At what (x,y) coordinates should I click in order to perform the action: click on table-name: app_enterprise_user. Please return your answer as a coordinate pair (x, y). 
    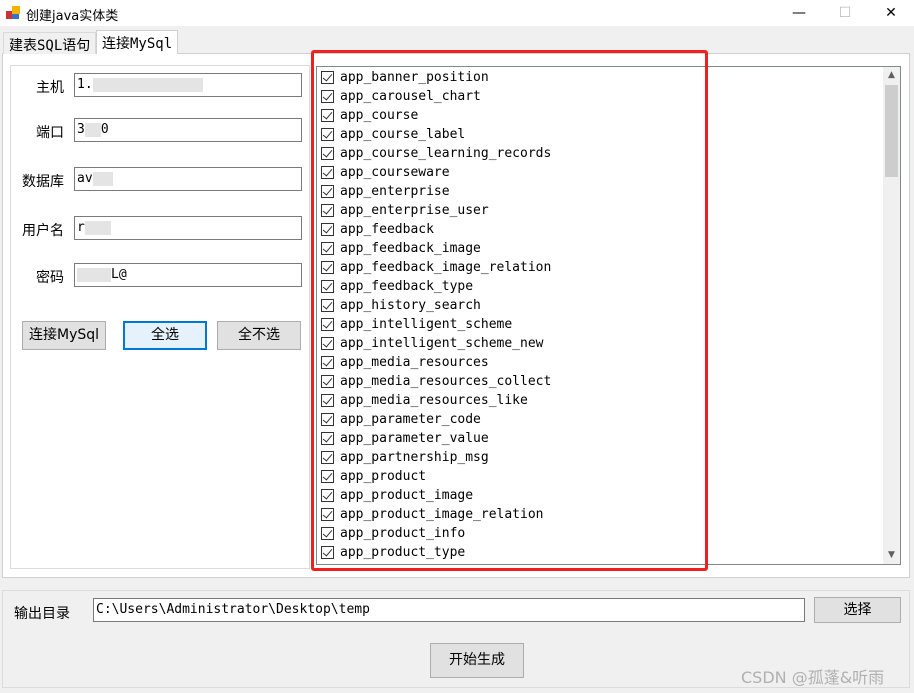
    Looking at the image, I should click on (414, 210).